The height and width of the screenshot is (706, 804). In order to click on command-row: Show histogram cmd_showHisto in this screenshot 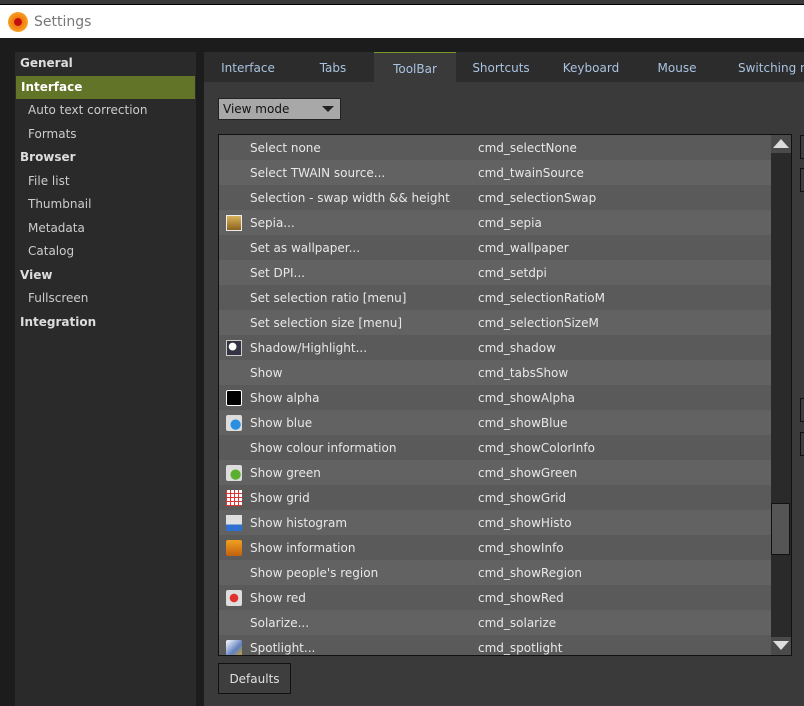, I will do `click(495, 522)`.